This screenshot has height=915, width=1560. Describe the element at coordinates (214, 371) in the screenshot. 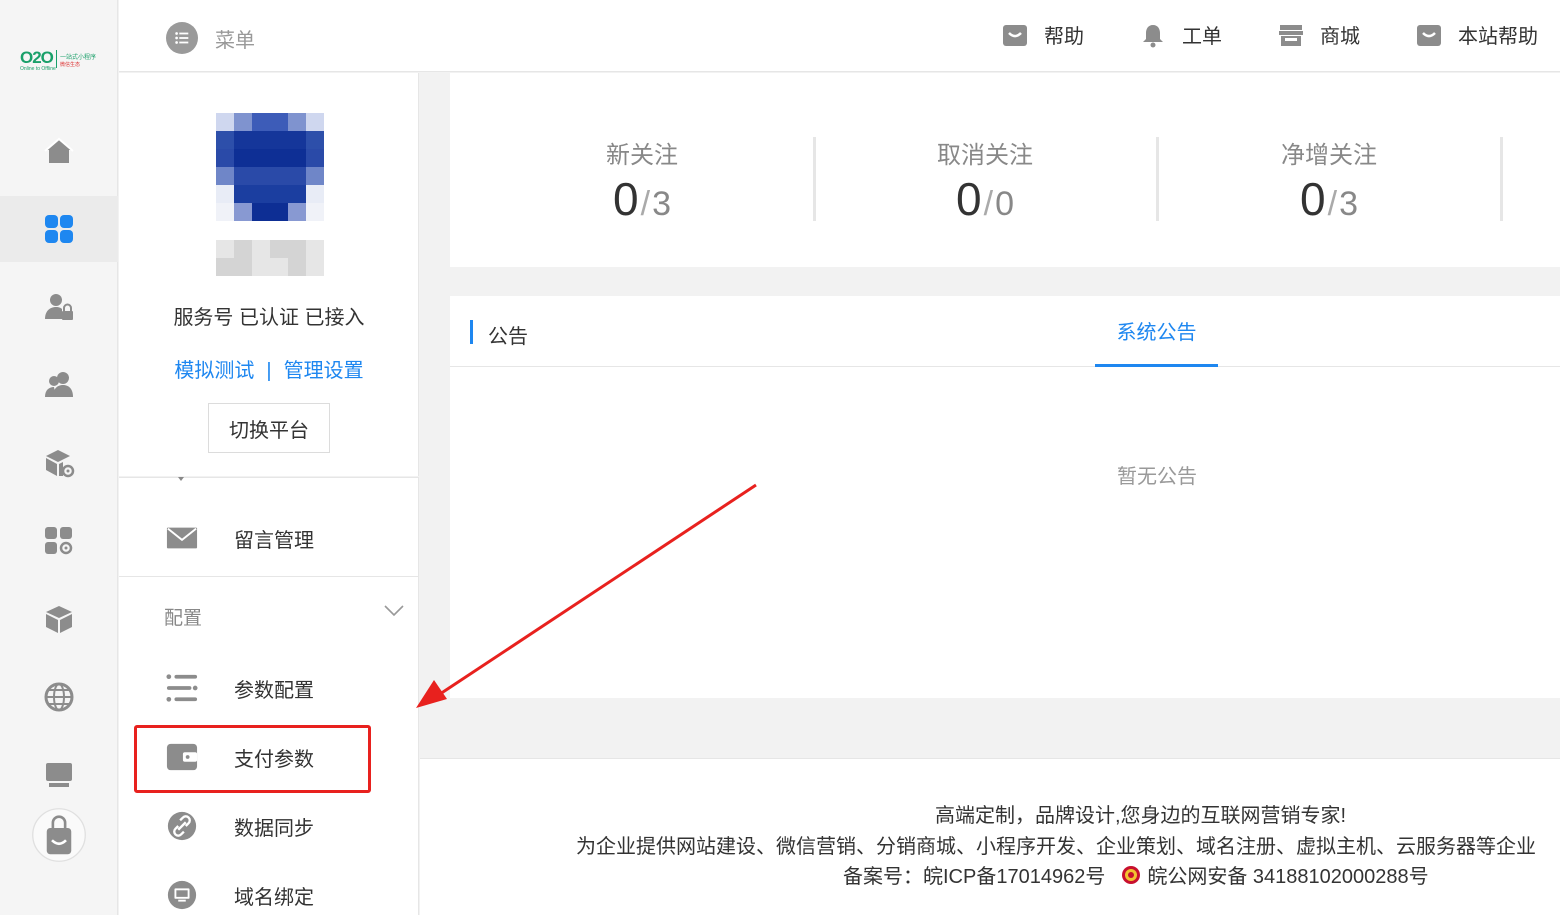

I see `simulate-test-link: 模拟测试` at that location.